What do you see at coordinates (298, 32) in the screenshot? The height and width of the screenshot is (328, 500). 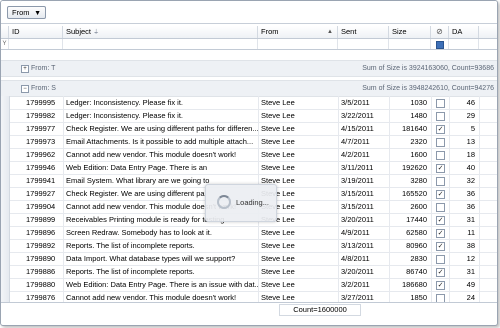 I see `column-header-from: From ▲` at bounding box center [298, 32].